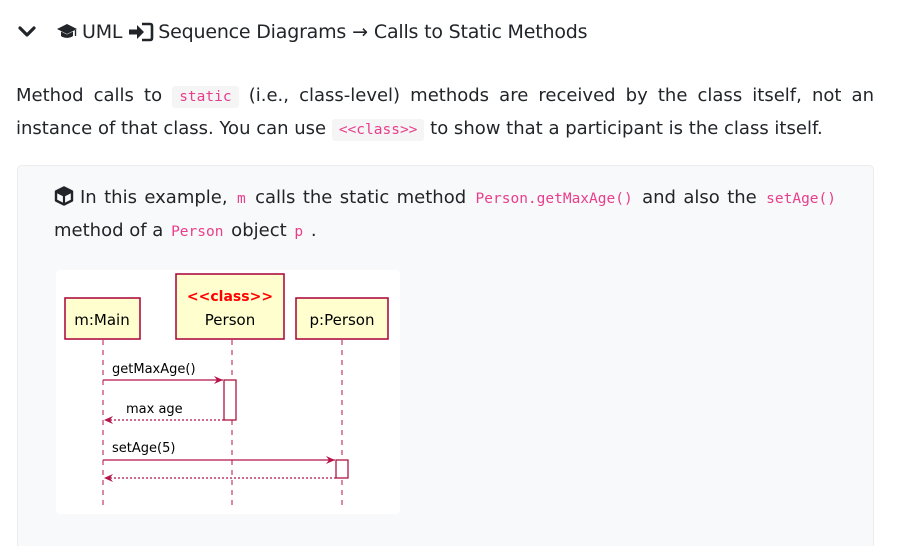 The image size is (914, 557). I want to click on message-getmaxage-label: getMaxAge(), so click(154, 369).